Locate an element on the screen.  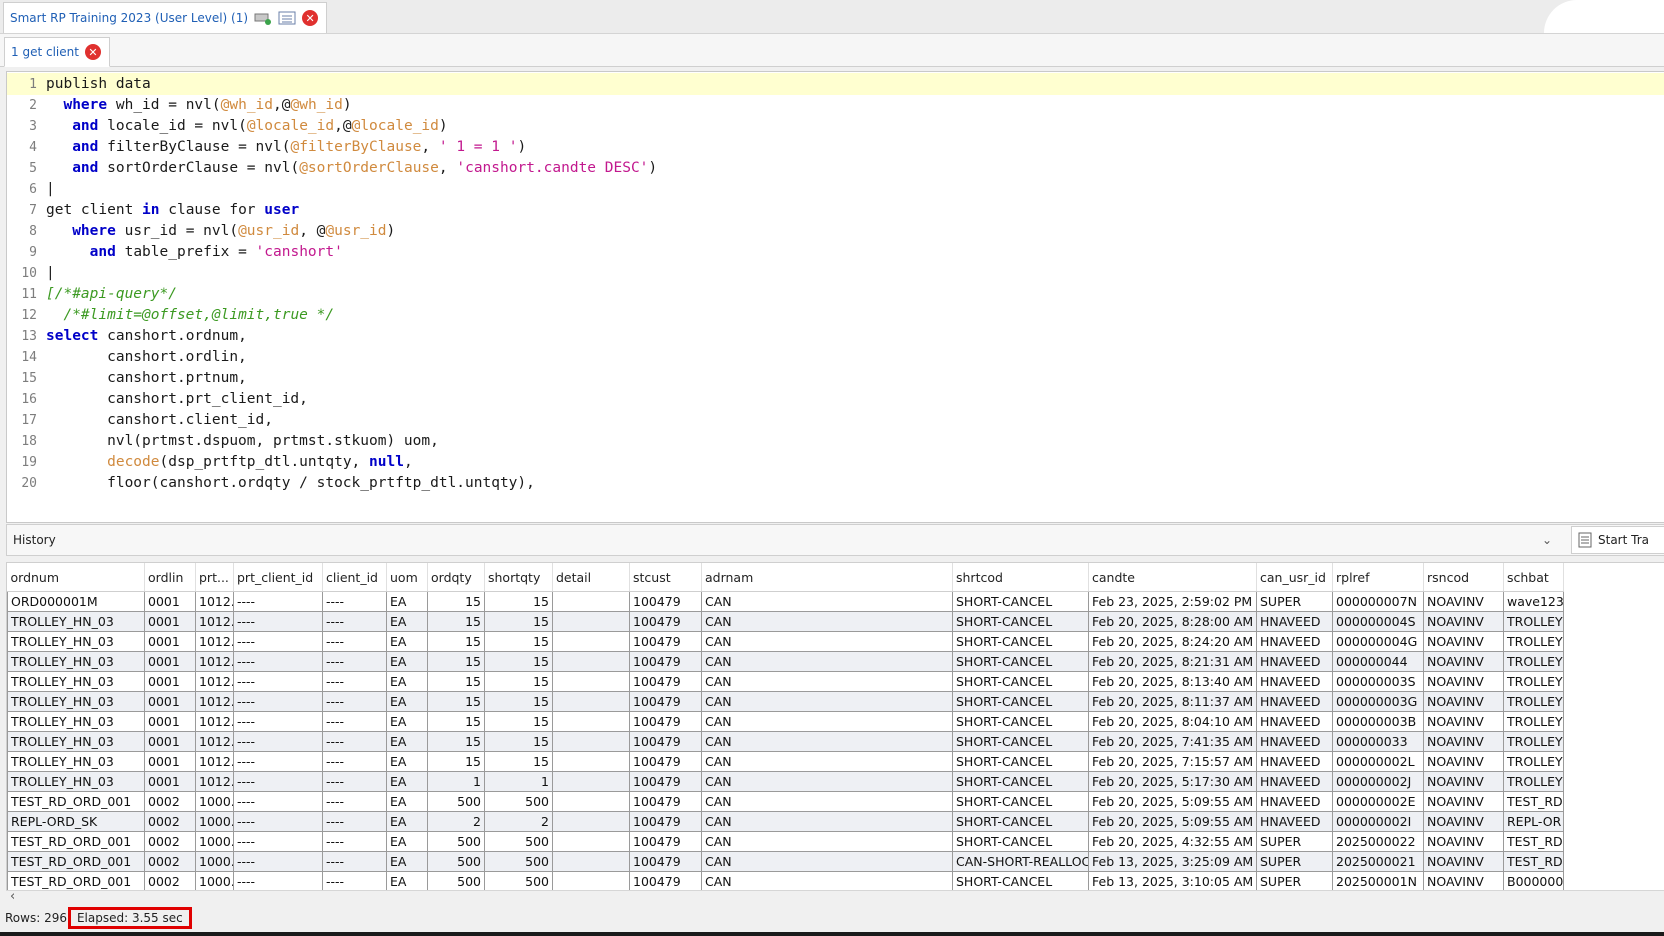
table-cell: 000000003B is located at coordinates (1378, 721).